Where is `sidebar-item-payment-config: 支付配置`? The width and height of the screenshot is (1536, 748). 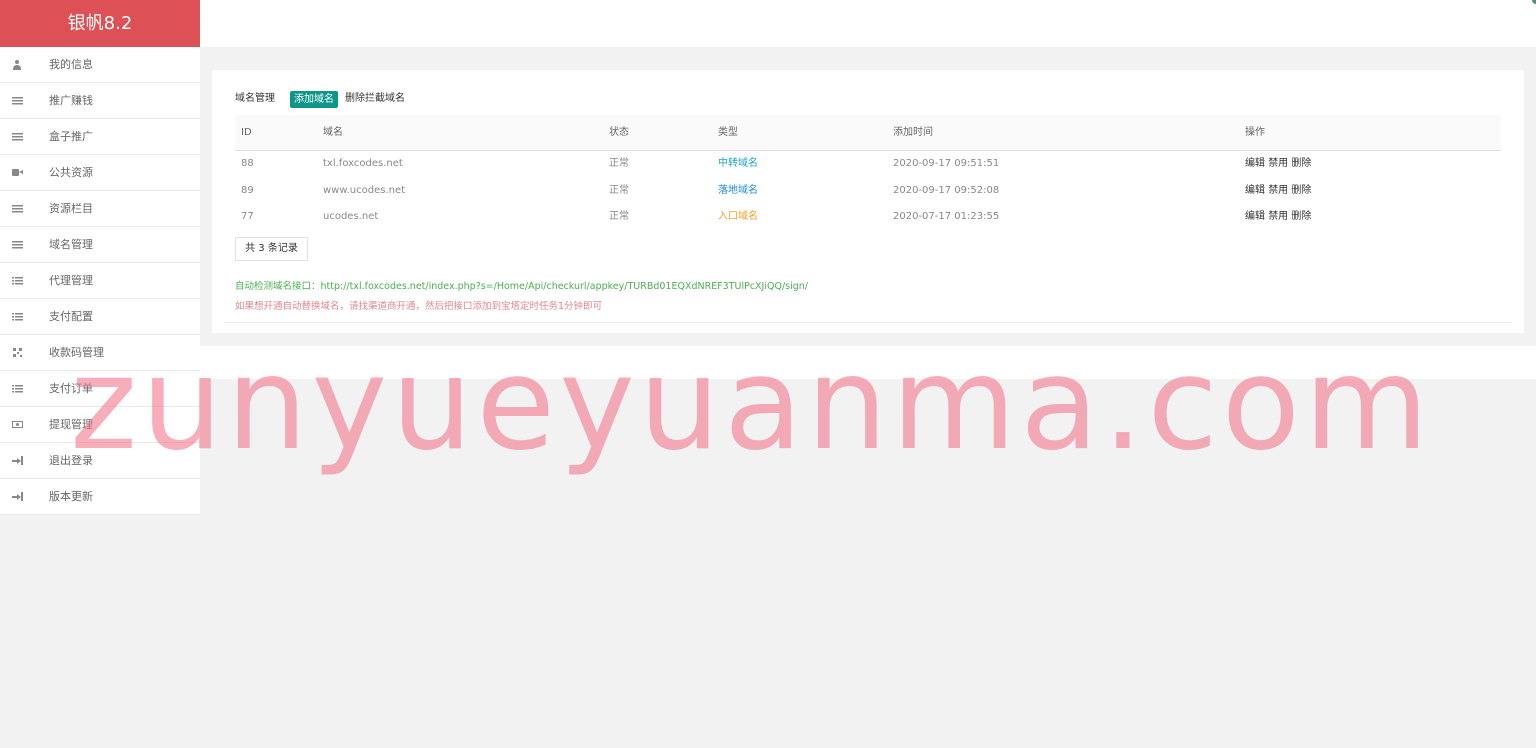 sidebar-item-payment-config: 支付配置 is located at coordinates (100, 317).